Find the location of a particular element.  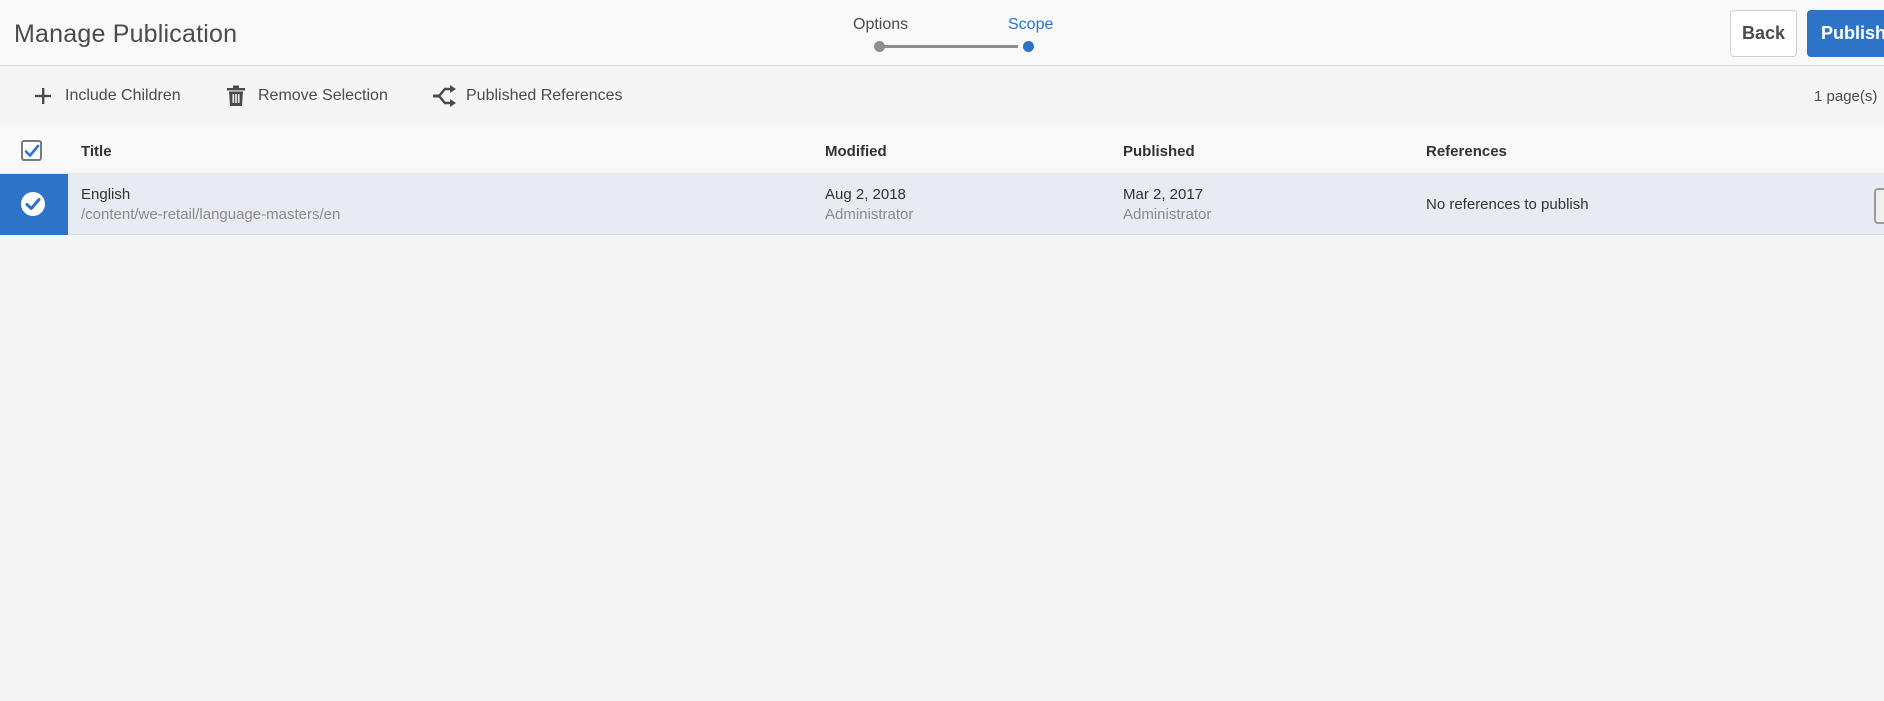

column-header-published: Published is located at coordinates (1159, 151).